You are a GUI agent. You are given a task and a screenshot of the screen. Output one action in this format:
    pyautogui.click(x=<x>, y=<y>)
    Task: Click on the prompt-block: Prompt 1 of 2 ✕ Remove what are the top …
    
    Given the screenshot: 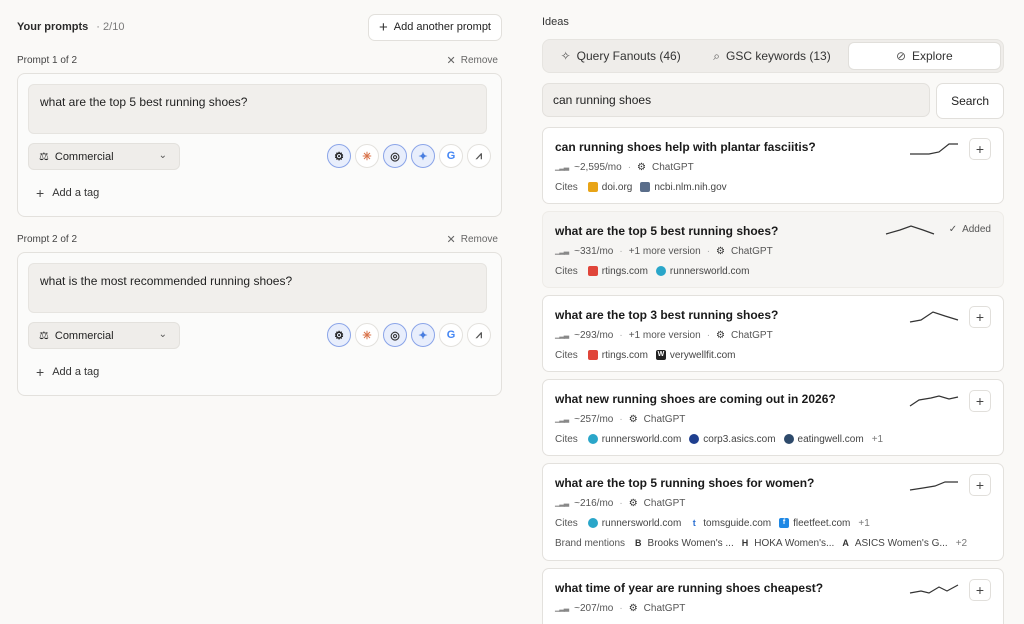 What is the action you would take?
    pyautogui.click(x=259, y=134)
    